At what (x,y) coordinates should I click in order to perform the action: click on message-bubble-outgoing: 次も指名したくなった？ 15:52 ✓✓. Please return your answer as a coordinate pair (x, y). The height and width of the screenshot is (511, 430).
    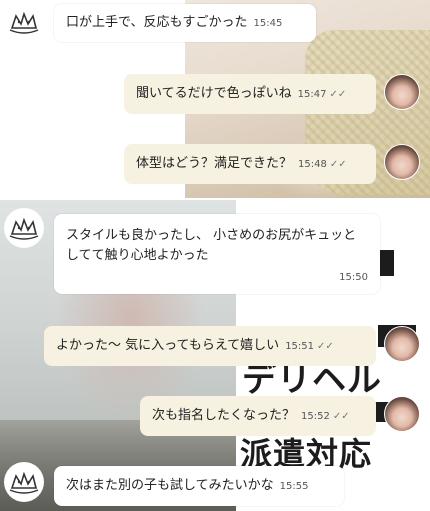
    Looking at the image, I should click on (258, 416).